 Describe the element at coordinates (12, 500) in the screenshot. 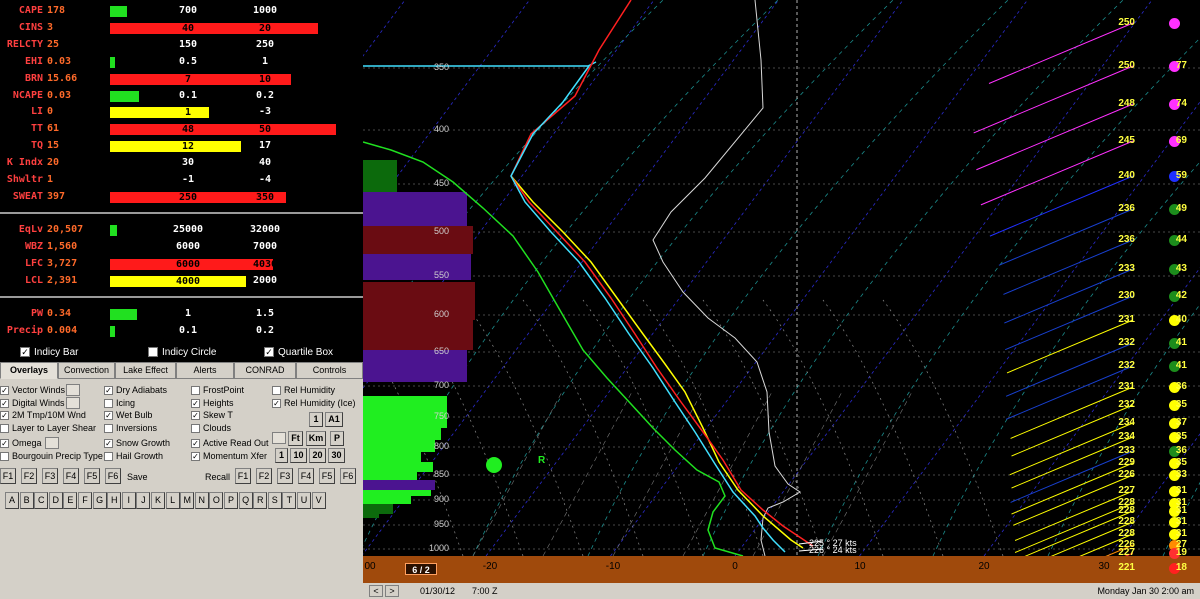

I see `letter-button-a: A` at that location.